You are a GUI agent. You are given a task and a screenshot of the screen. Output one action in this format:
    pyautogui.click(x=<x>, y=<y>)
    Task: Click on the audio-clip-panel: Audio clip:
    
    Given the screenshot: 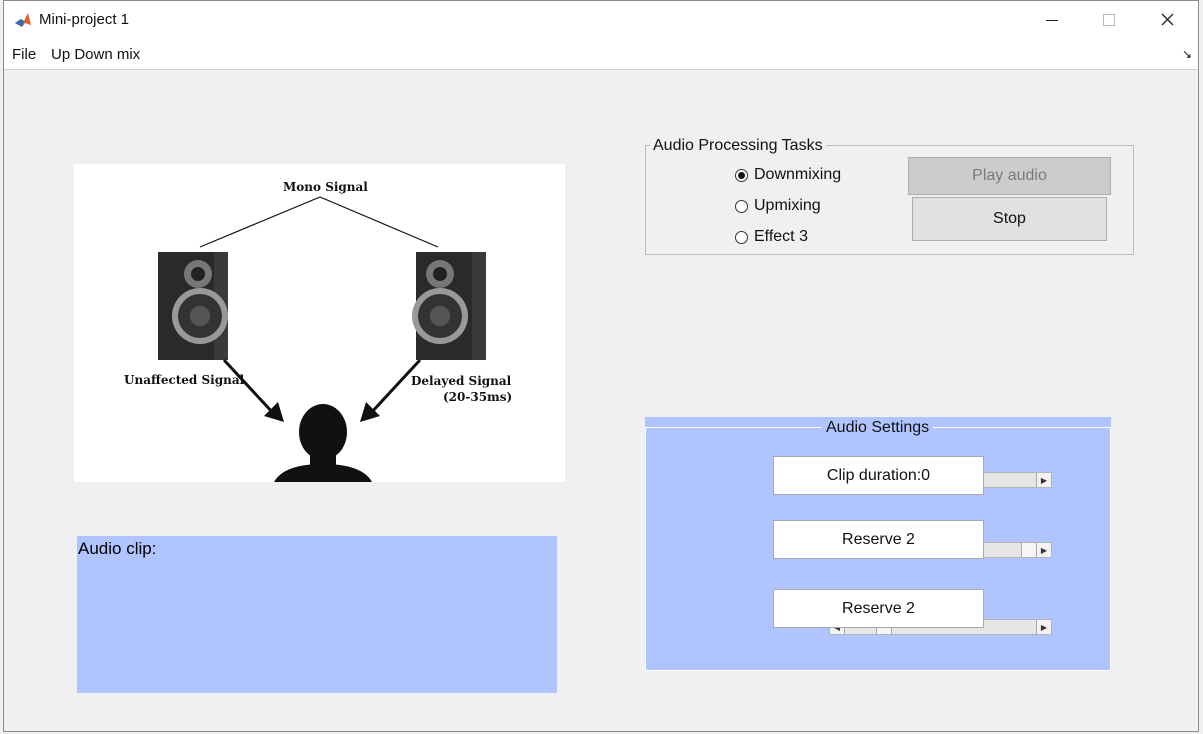 What is the action you would take?
    pyautogui.click(x=317, y=614)
    